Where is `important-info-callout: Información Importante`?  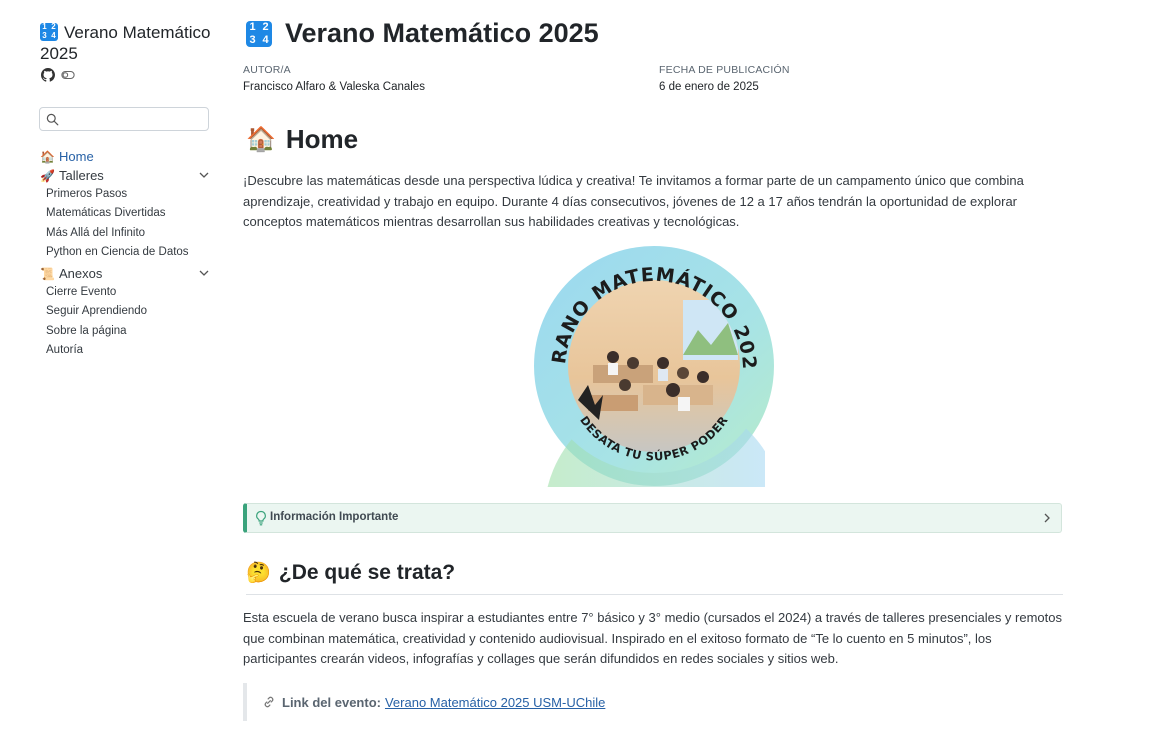 important-info-callout: Información Importante is located at coordinates (652, 518).